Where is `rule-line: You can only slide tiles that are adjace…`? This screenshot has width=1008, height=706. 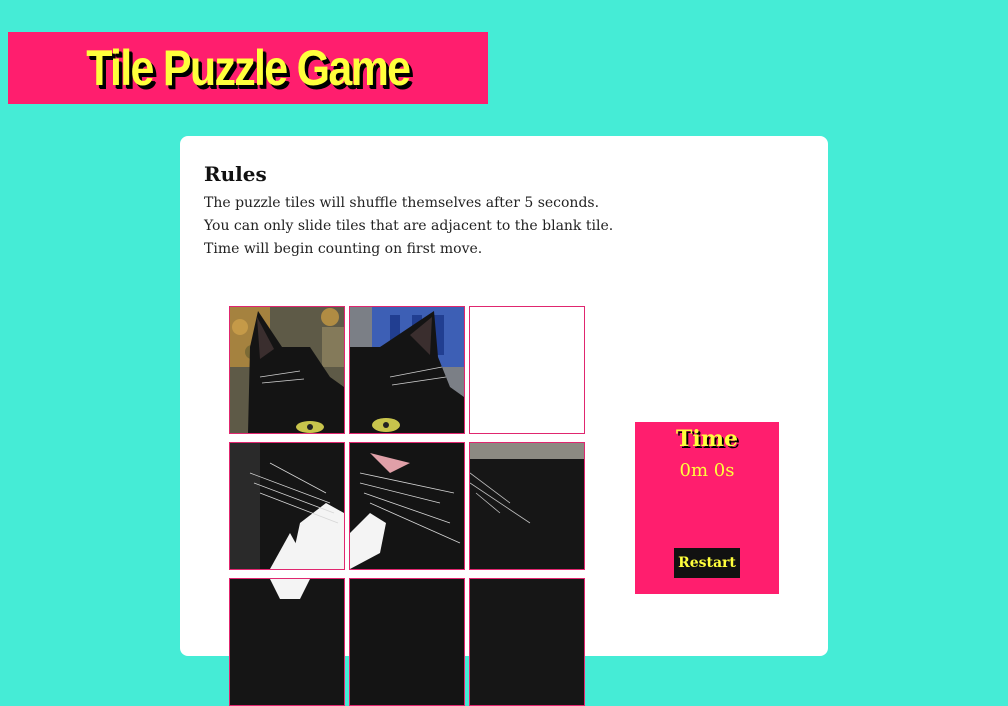
rule-line: You can only slide tiles that are adjace… is located at coordinates (409, 226).